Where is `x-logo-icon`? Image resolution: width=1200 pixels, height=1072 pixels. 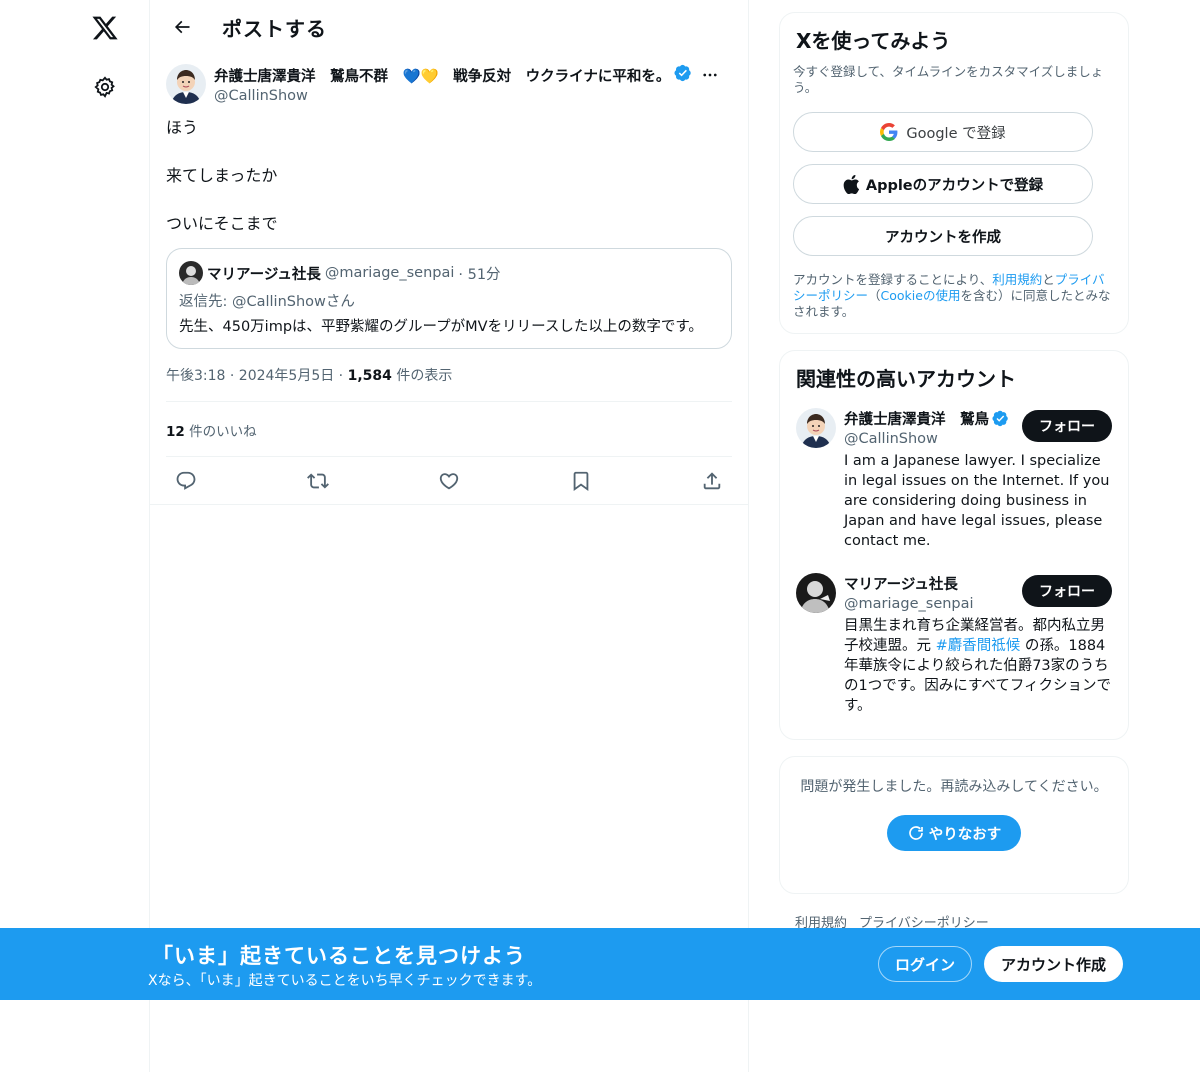 x-logo-icon is located at coordinates (105, 28).